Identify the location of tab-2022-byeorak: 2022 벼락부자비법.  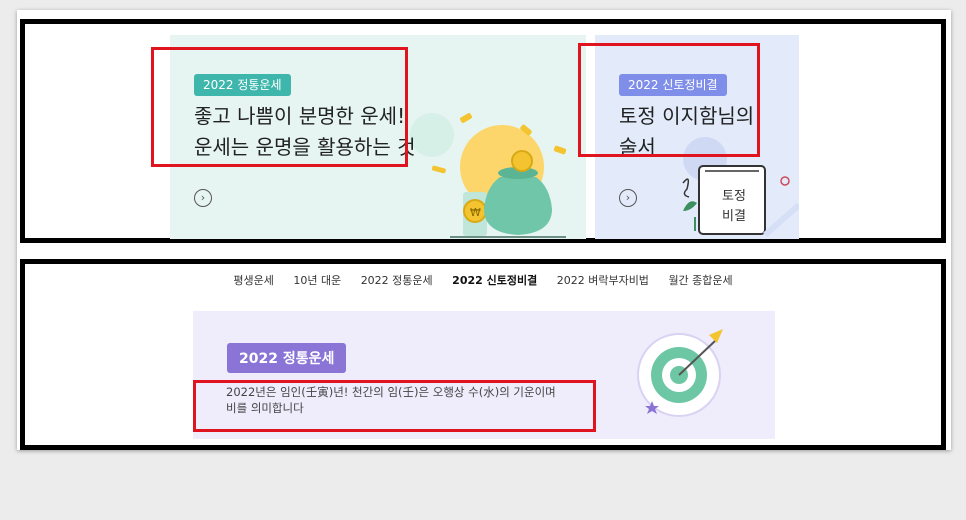
(603, 280).